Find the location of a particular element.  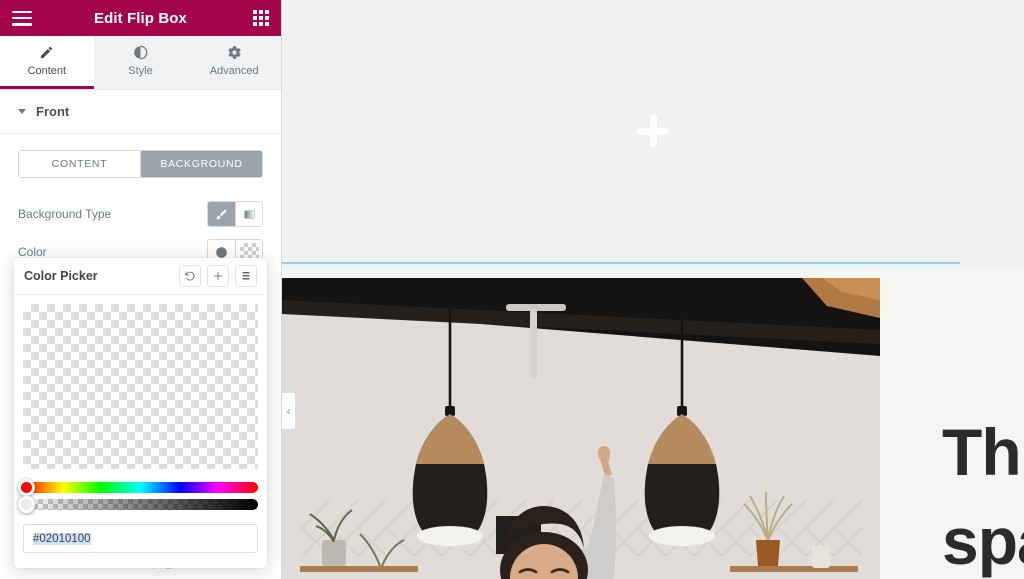

headline-line-1: Th is located at coordinates (982, 452).